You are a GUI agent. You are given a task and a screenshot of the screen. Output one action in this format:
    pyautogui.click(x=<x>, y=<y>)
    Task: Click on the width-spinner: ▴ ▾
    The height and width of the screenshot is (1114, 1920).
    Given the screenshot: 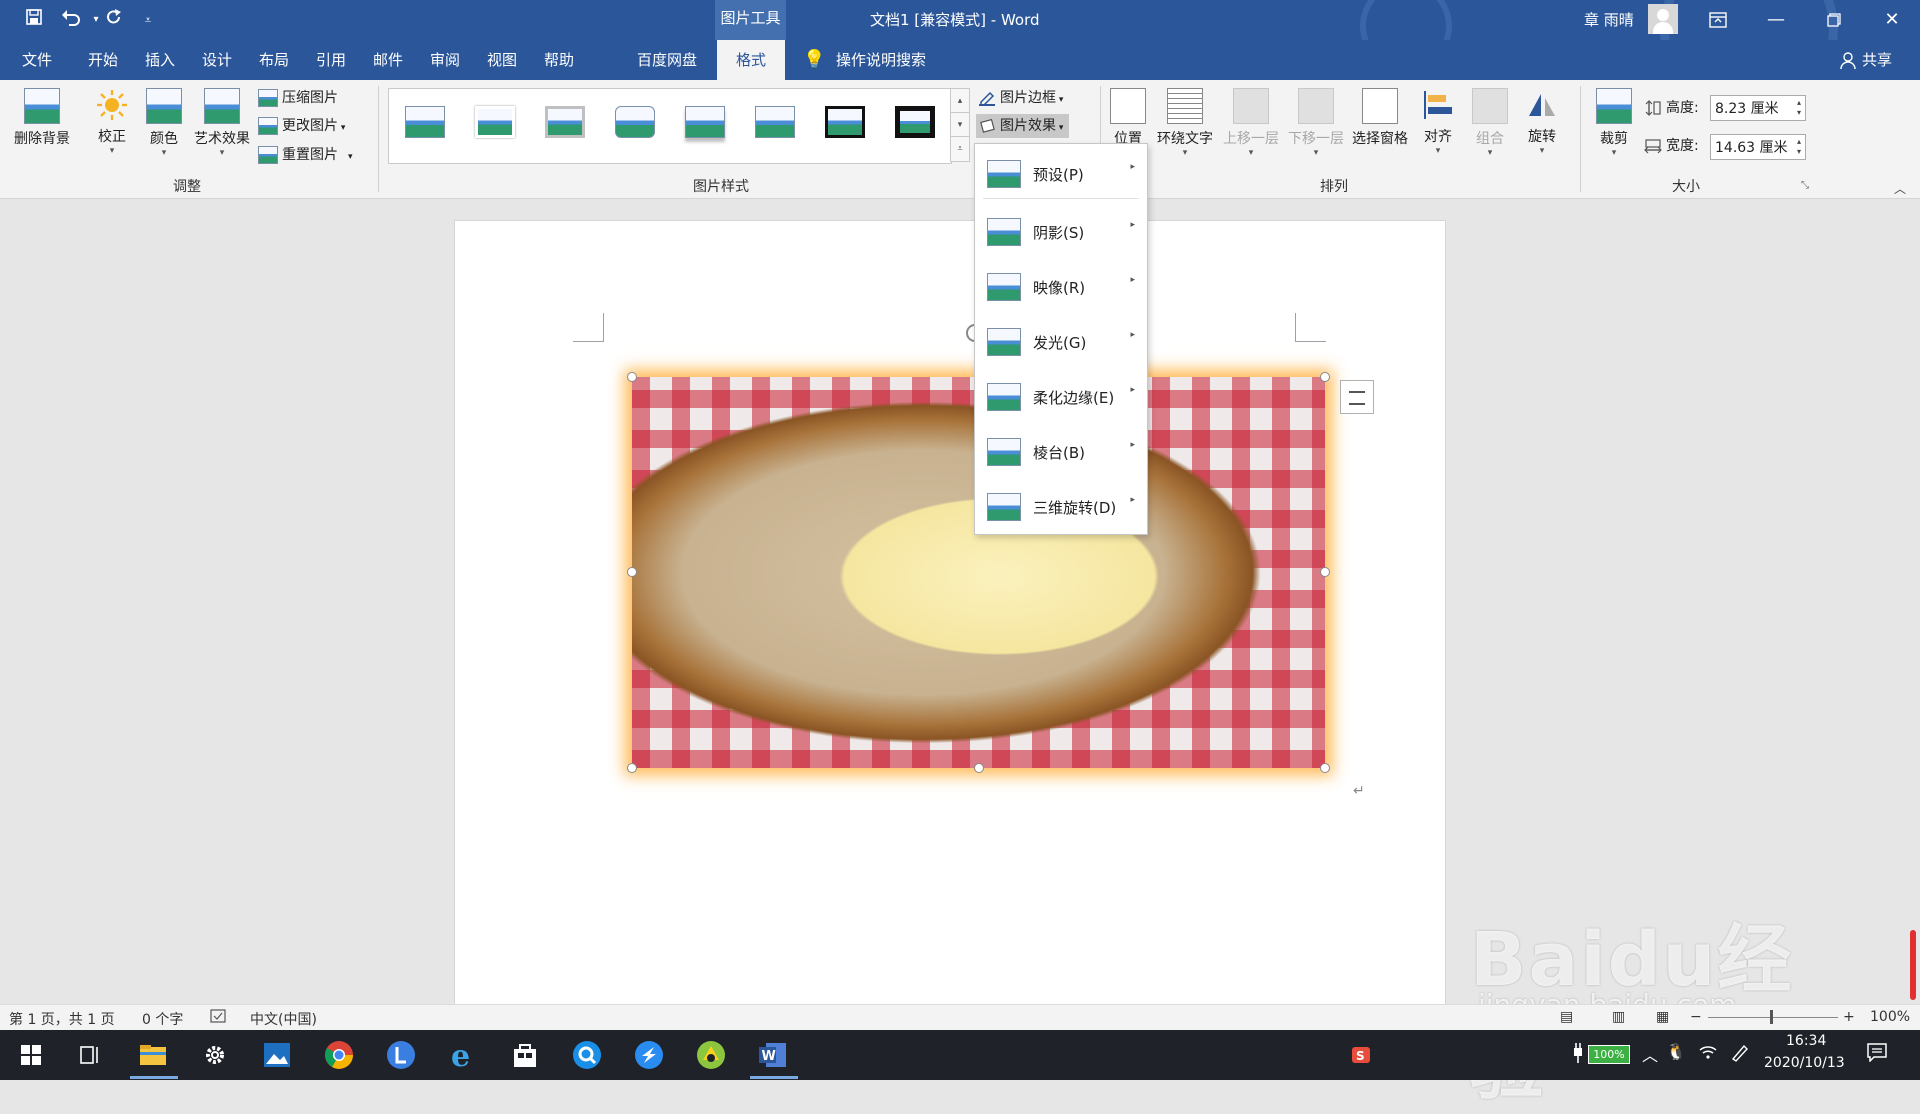 What is the action you would take?
    pyautogui.click(x=1799, y=147)
    